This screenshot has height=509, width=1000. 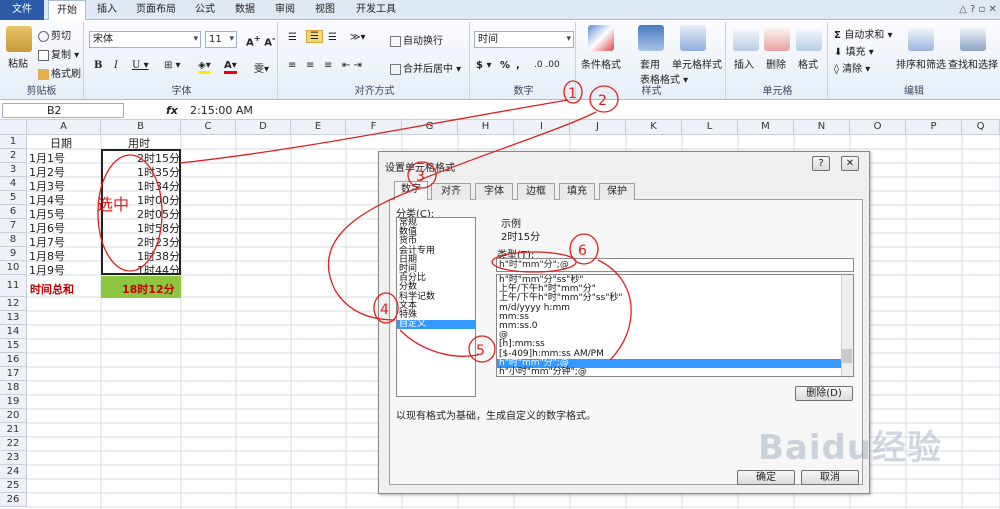 I want to click on column-header: P, so click(x=934, y=127).